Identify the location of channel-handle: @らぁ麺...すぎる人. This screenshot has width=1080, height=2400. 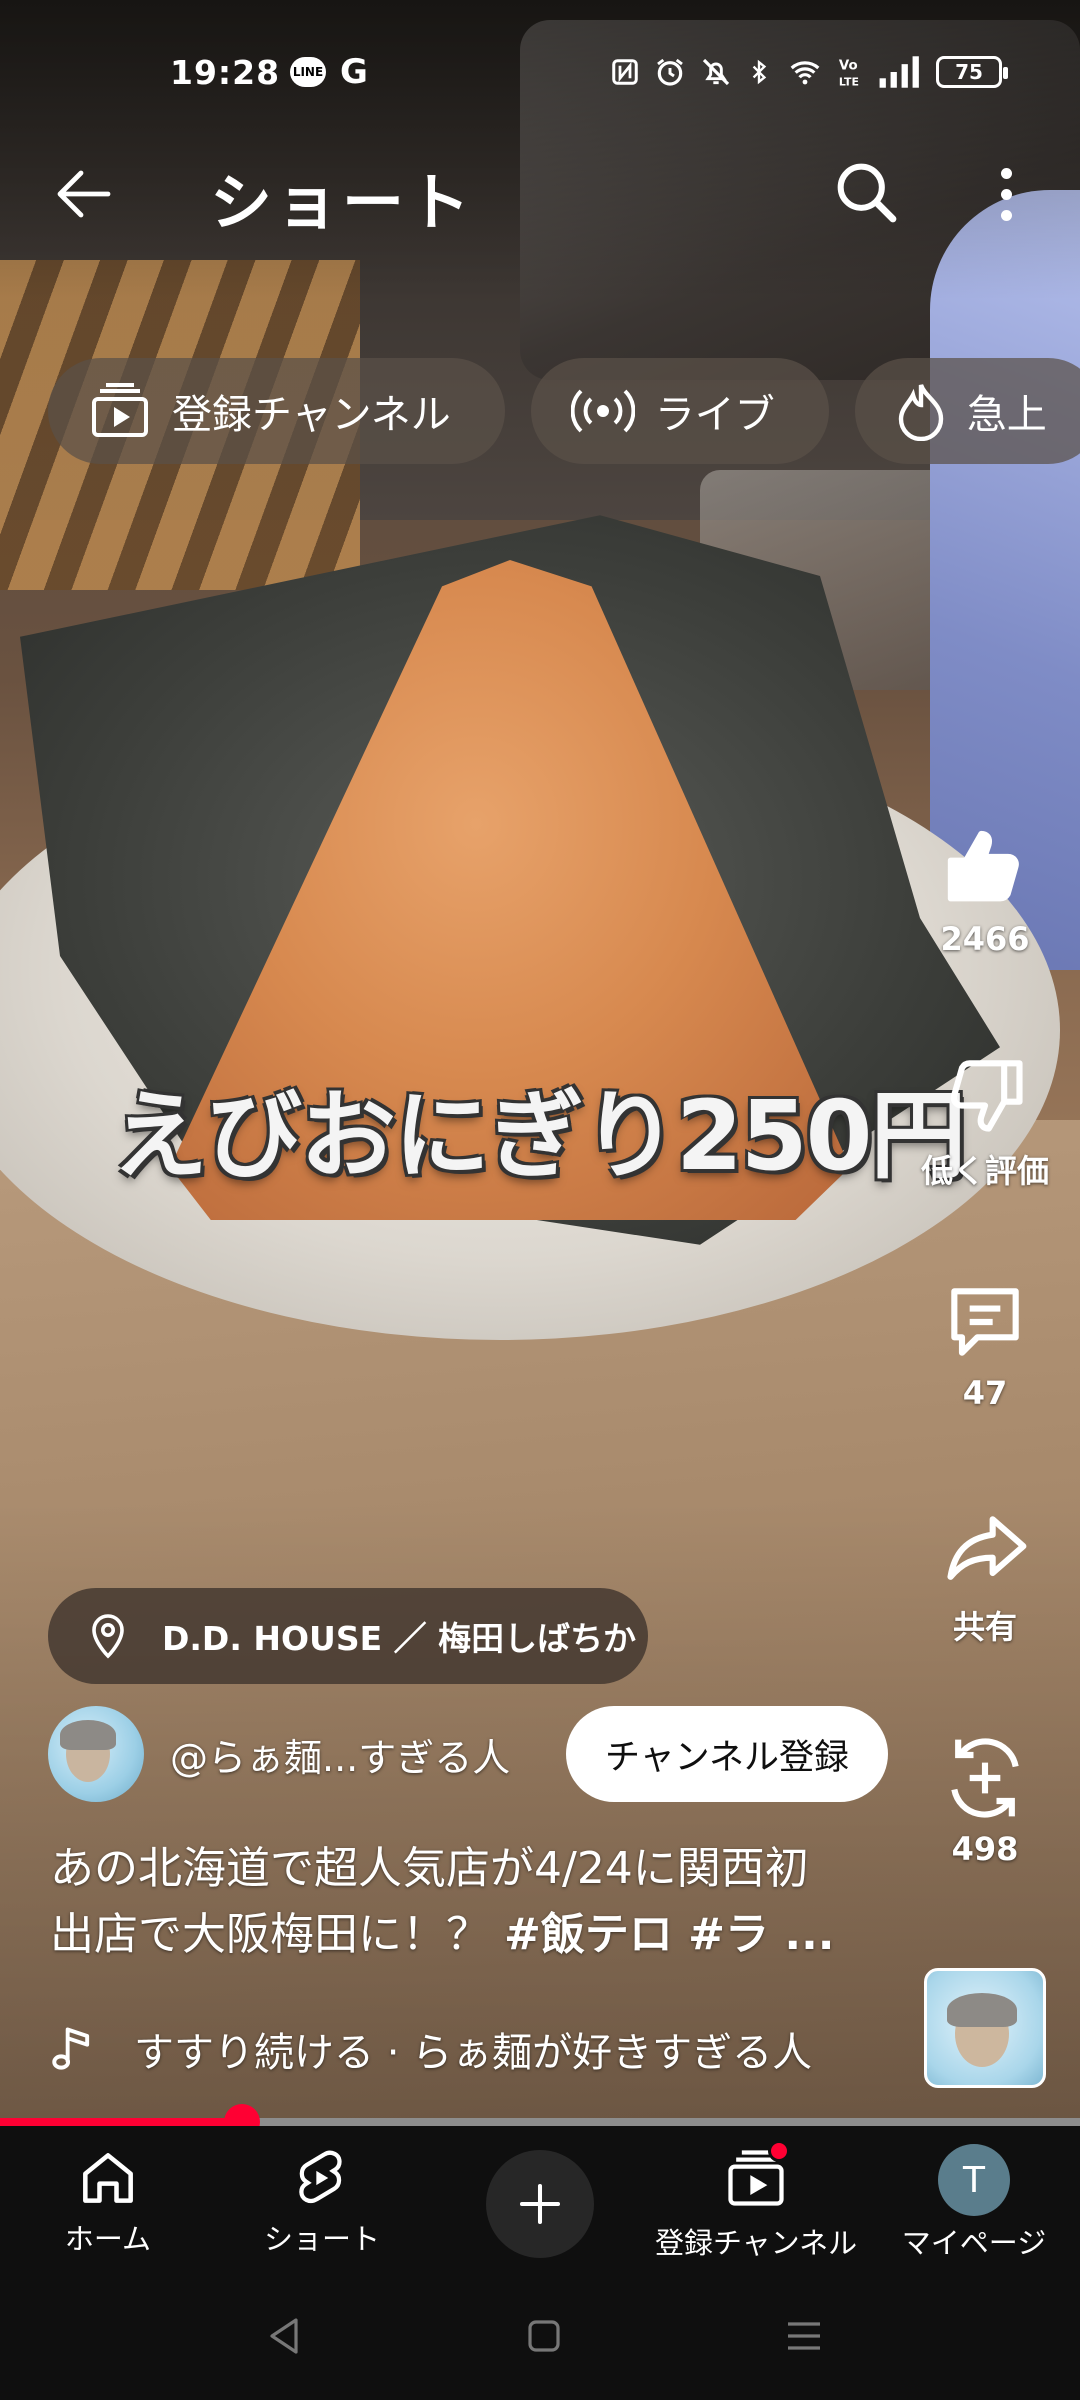
(340, 1754).